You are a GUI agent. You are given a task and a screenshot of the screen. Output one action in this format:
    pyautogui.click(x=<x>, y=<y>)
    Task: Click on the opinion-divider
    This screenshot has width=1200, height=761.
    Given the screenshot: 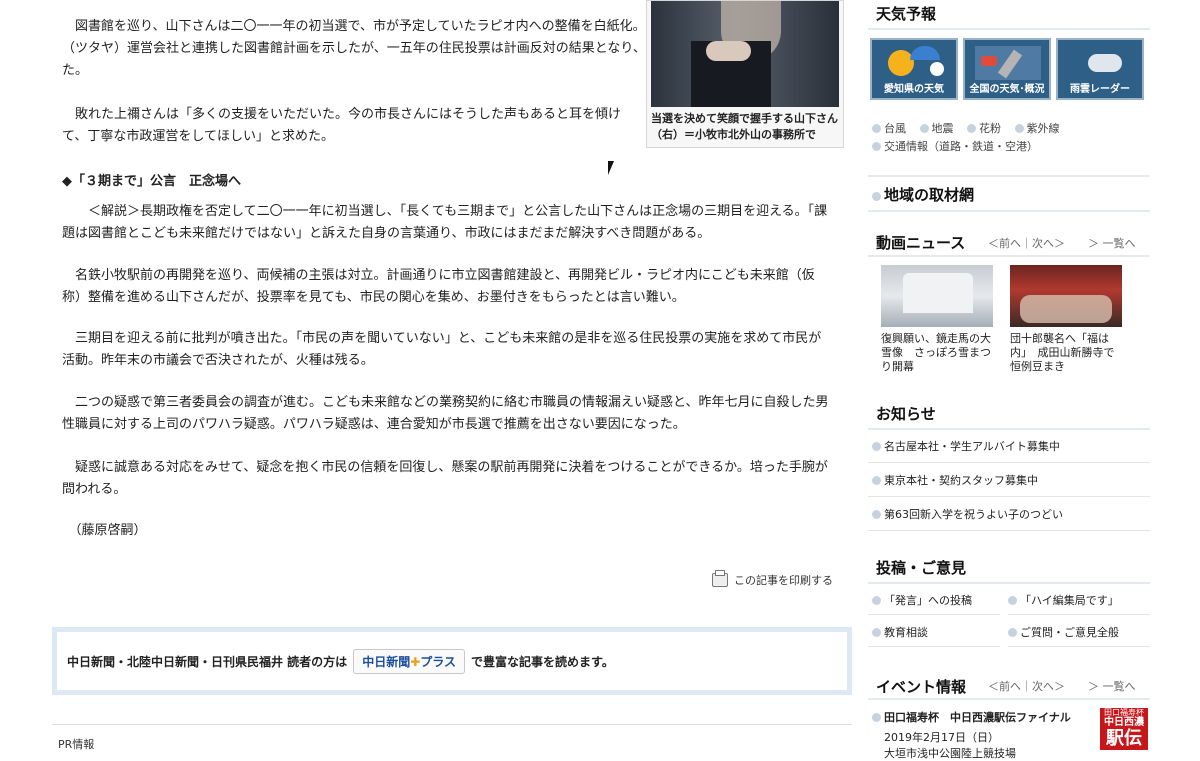 What is the action you would take?
    pyautogui.click(x=1009, y=583)
    